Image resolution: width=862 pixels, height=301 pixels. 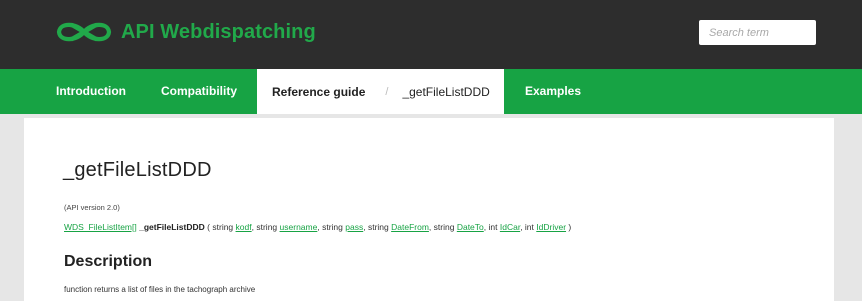 I want to click on search-input, so click(x=757, y=32).